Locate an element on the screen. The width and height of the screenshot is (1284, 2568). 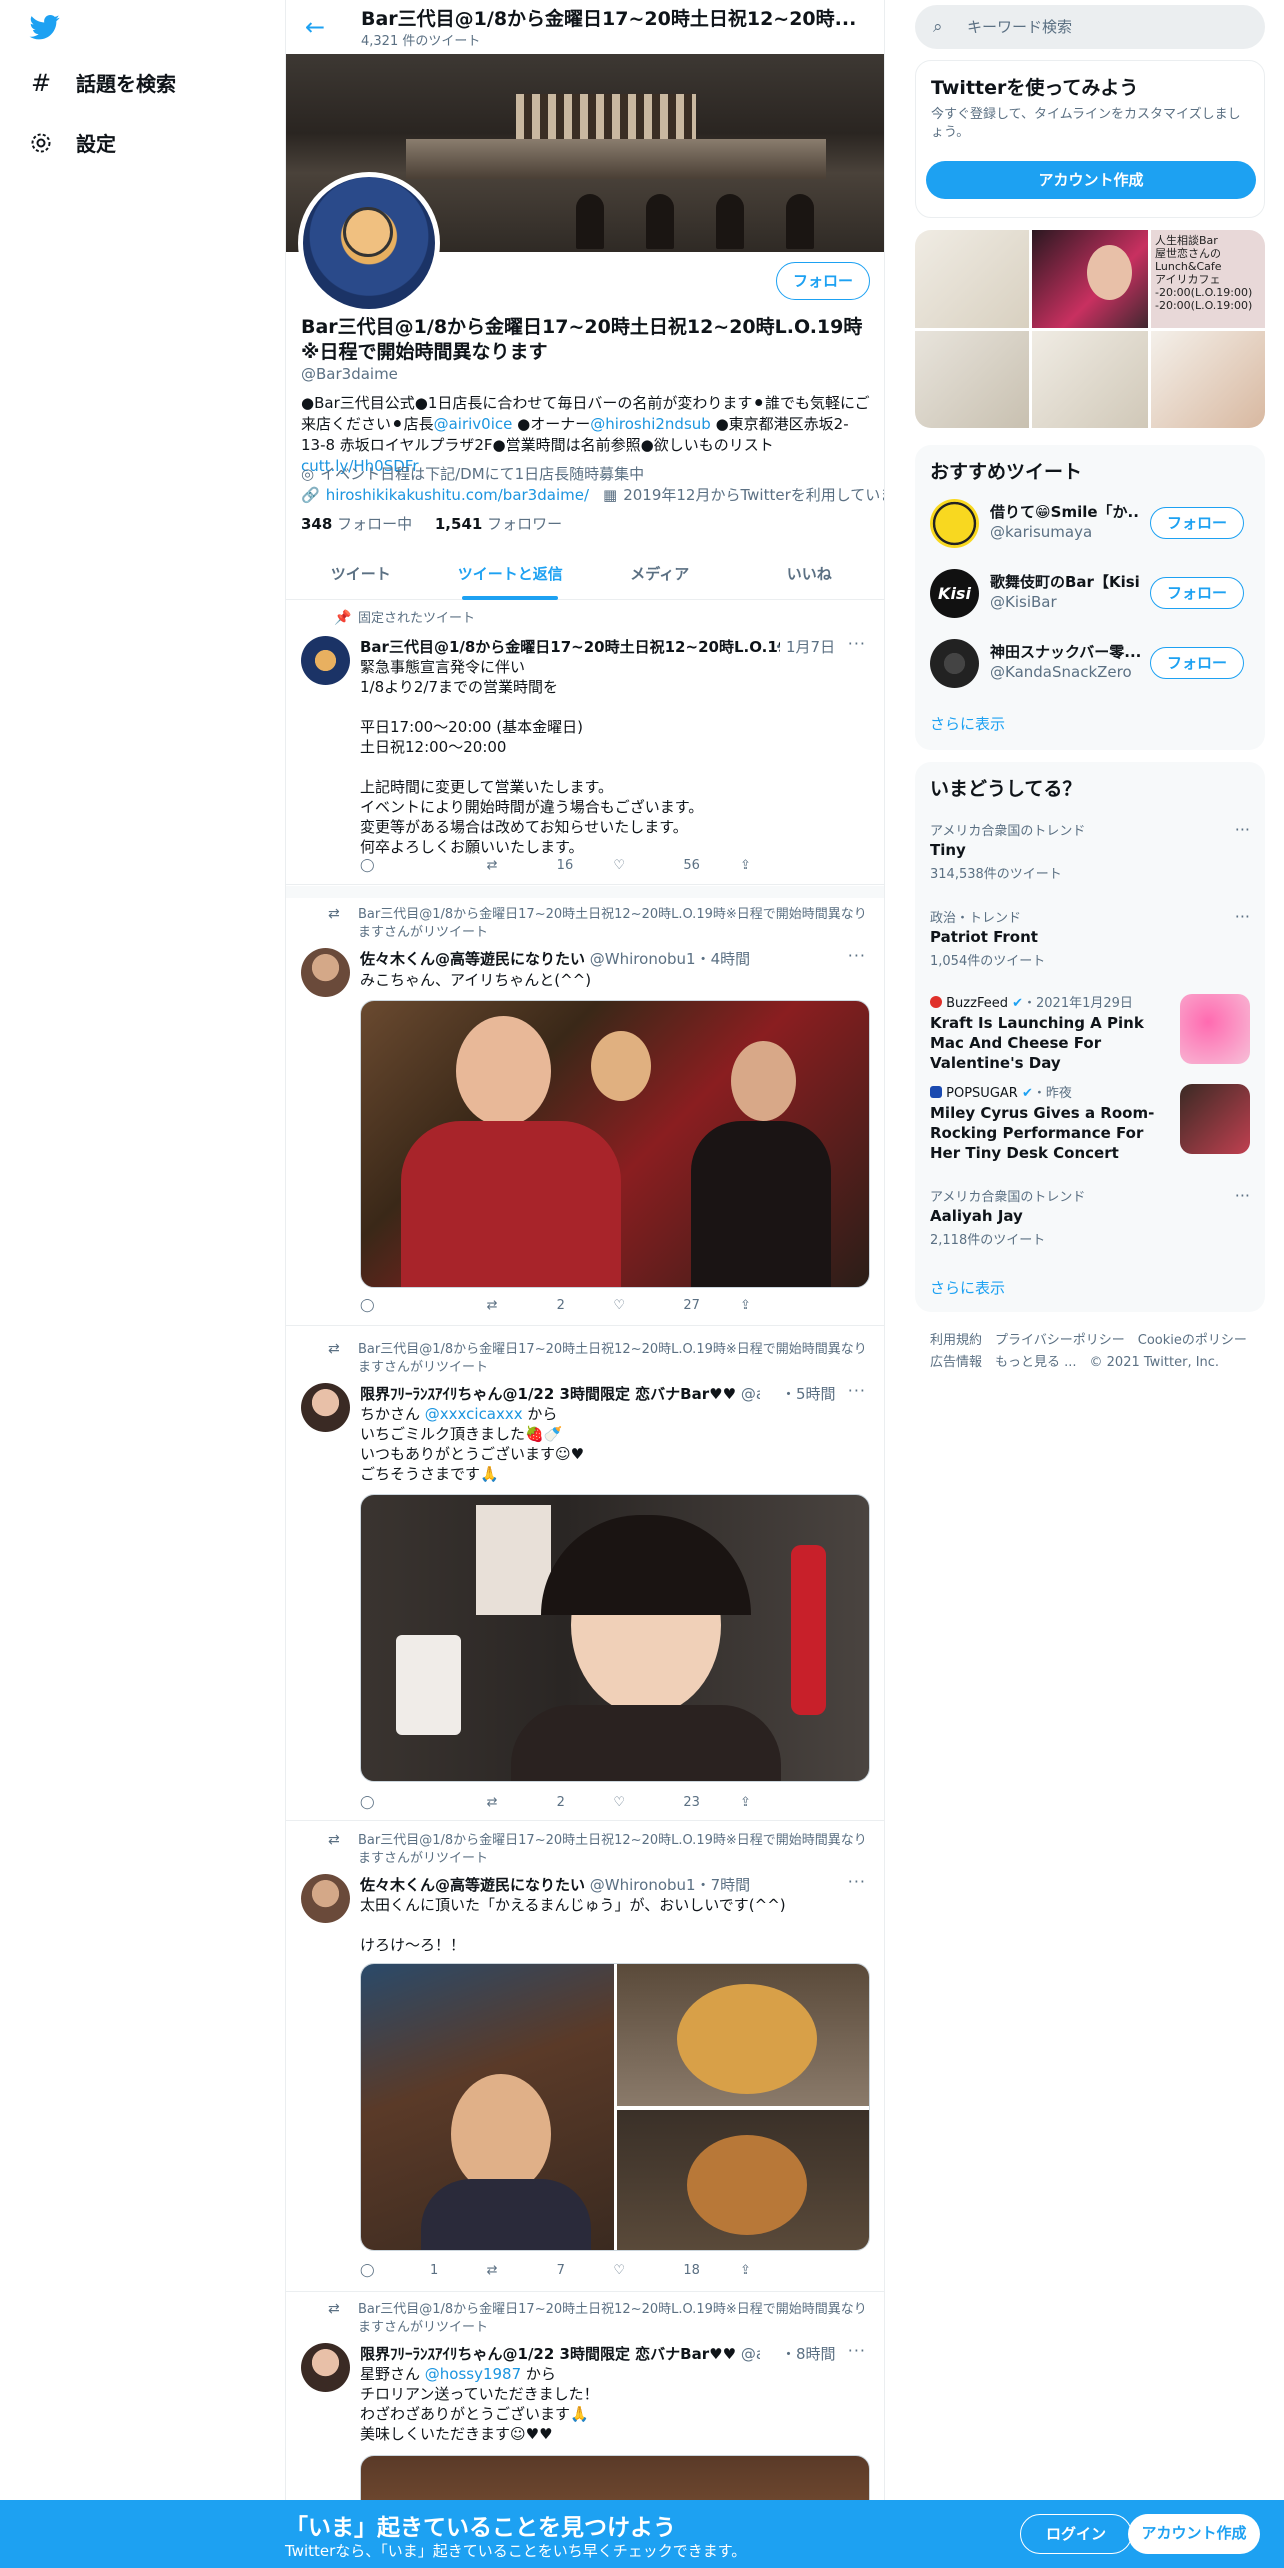
share-icon: ⇪ is located at coordinates (745, 2270).